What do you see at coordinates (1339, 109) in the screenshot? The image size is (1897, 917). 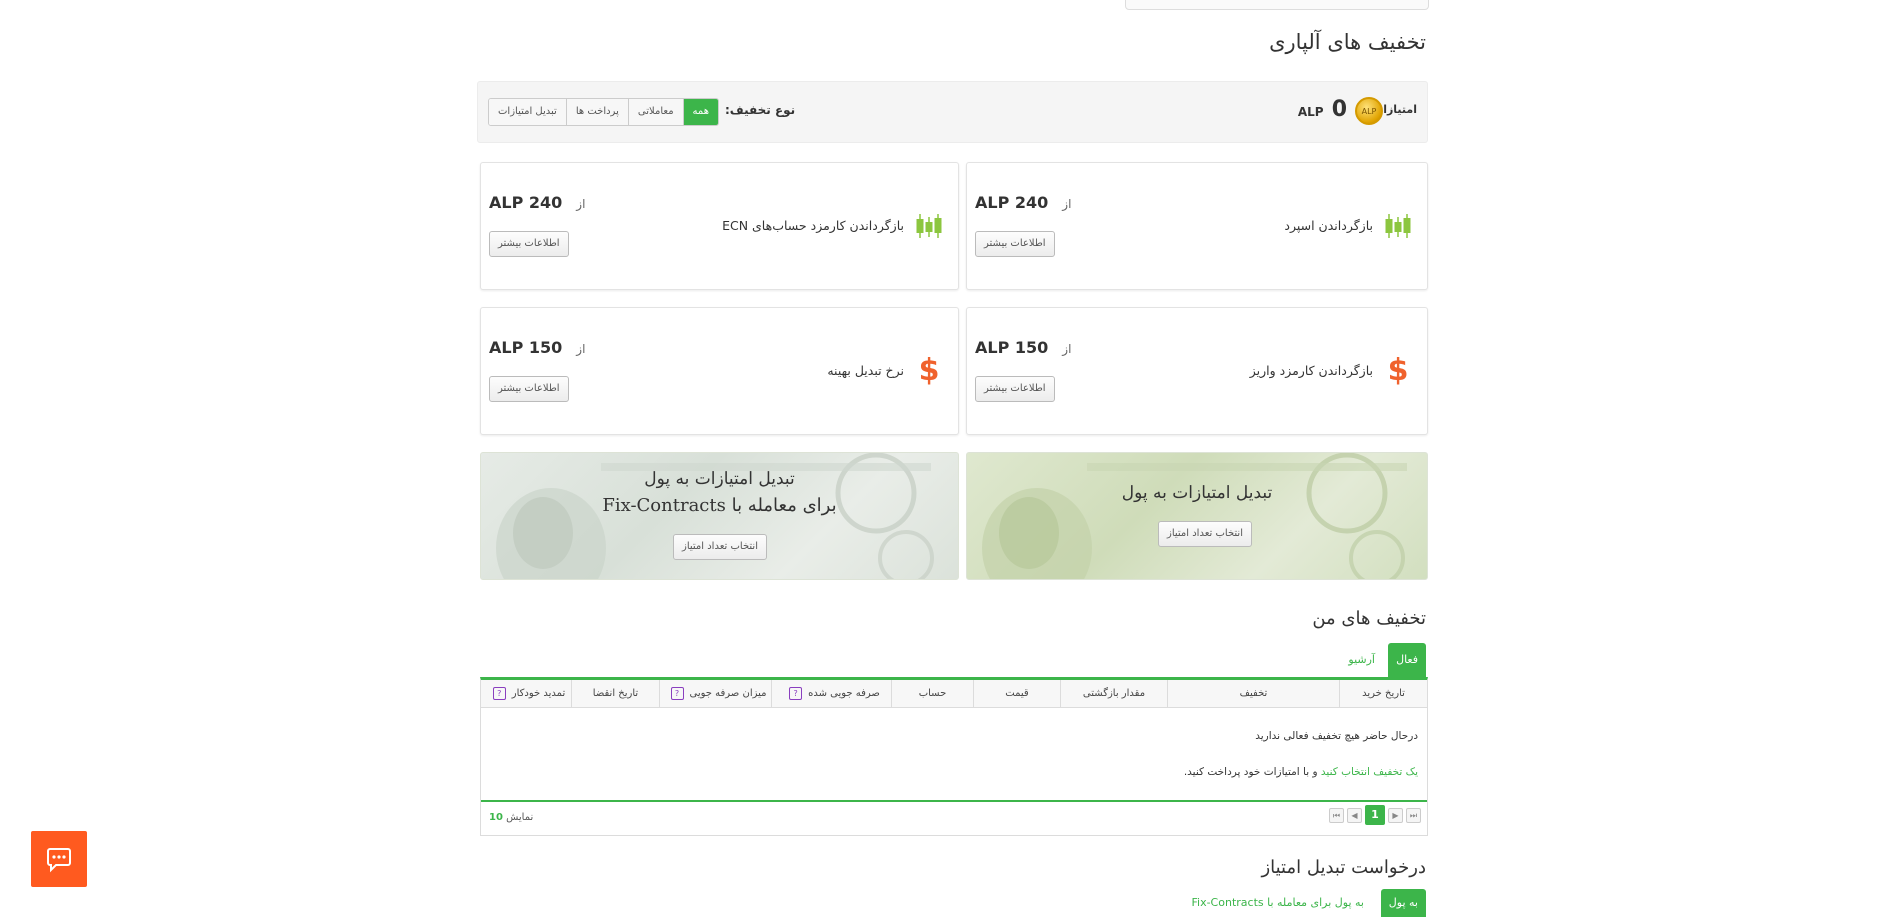 I see `points-value: 0` at bounding box center [1339, 109].